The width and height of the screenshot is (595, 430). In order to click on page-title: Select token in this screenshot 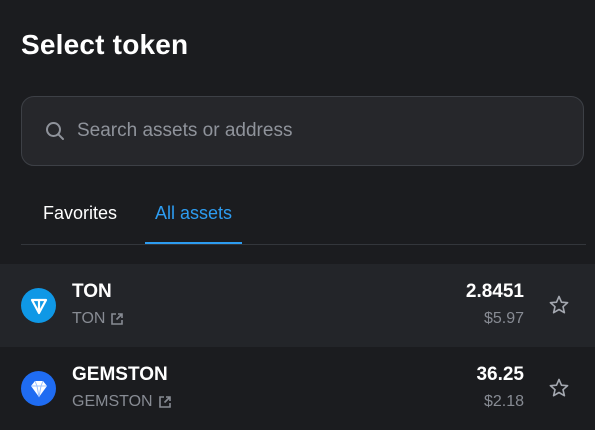, I will do `click(105, 44)`.